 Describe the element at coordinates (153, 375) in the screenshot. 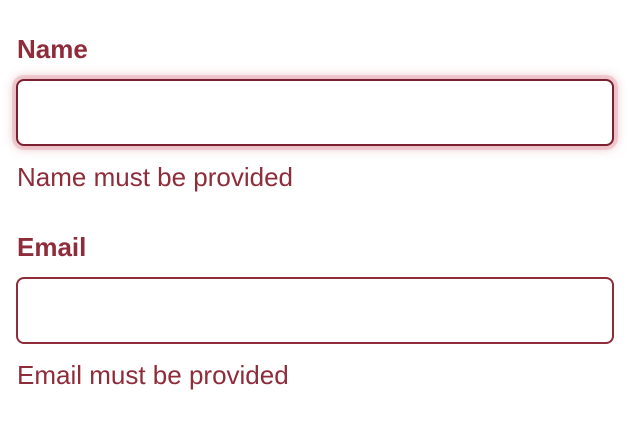

I see `email-error-message: Email must be provided` at that location.